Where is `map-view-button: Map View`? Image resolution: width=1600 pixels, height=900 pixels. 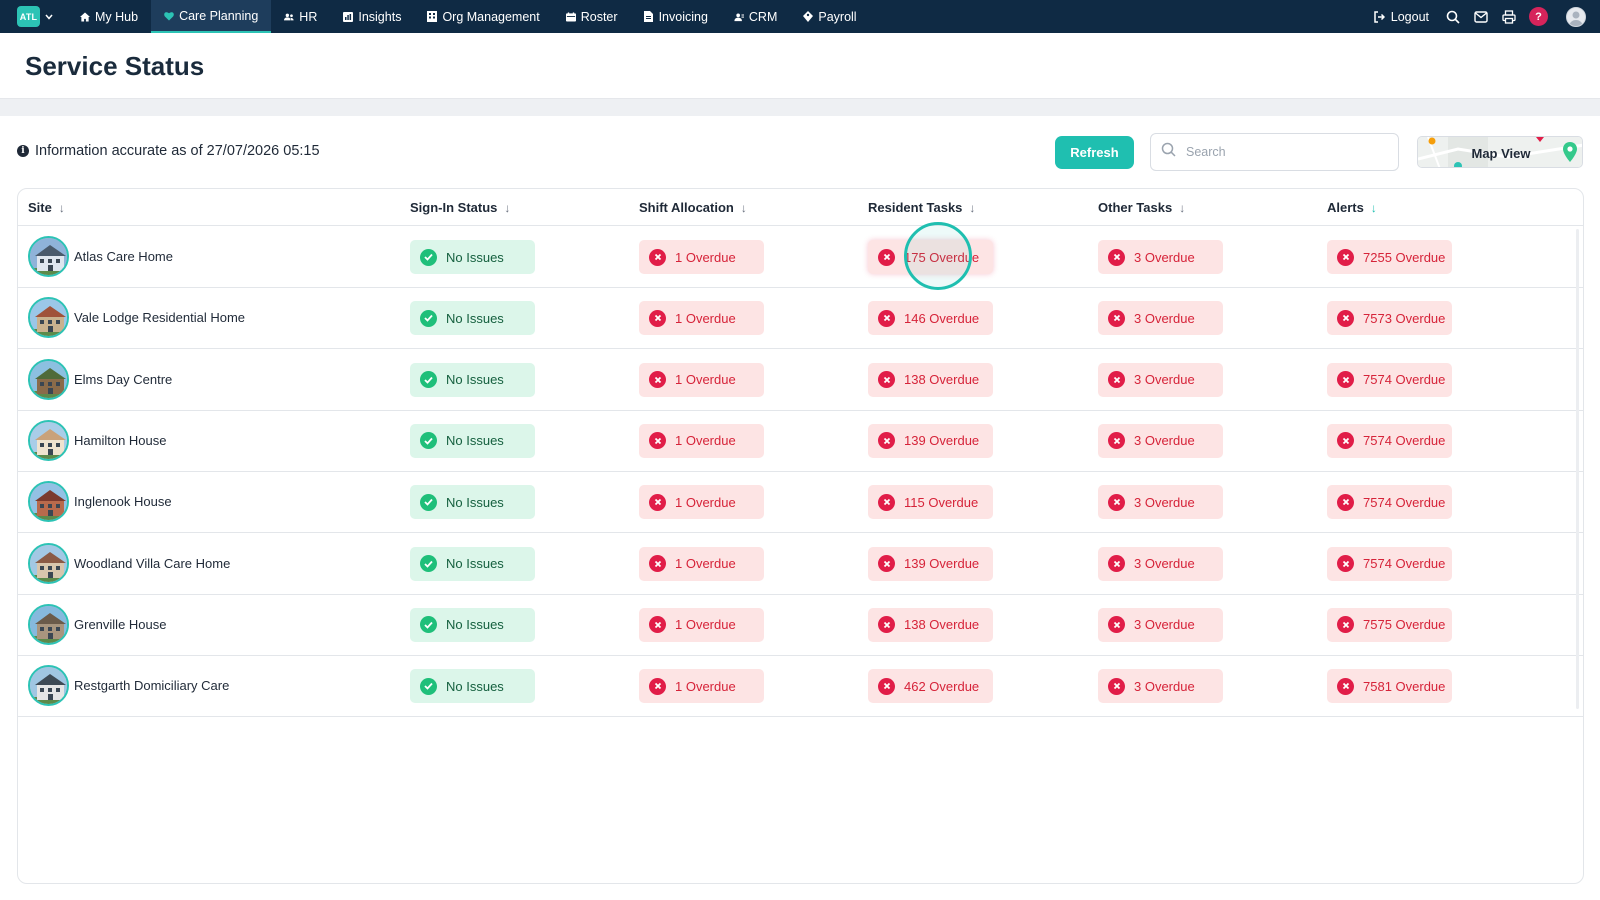
map-view-button: Map View is located at coordinates (1500, 152).